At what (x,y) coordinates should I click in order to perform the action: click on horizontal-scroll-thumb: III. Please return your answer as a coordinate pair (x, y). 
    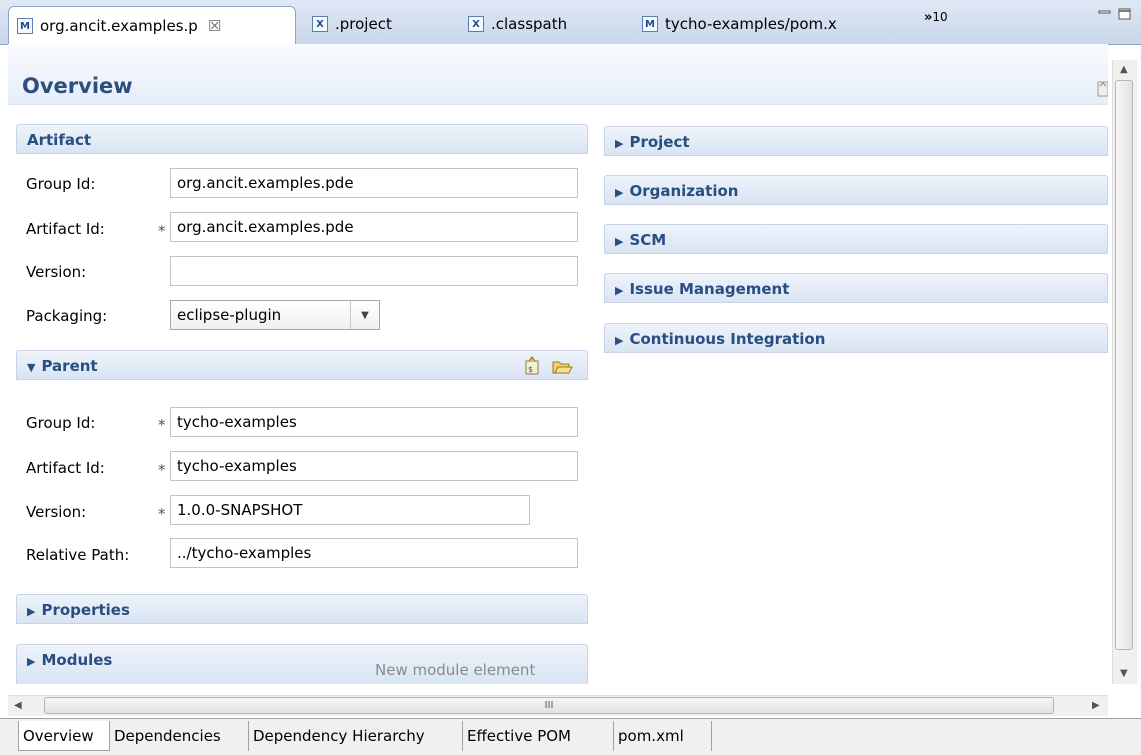
    Looking at the image, I should click on (549, 705).